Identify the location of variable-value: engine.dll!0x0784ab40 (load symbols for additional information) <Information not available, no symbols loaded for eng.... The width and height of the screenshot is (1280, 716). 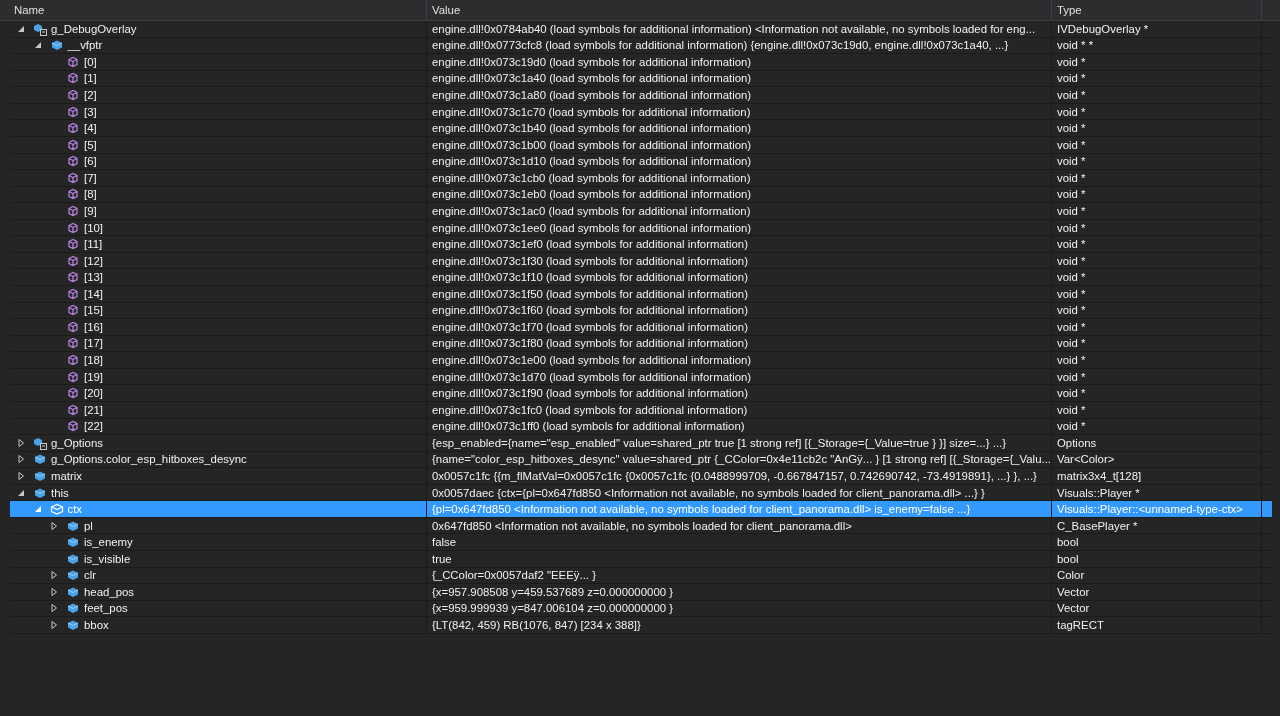
(734, 28).